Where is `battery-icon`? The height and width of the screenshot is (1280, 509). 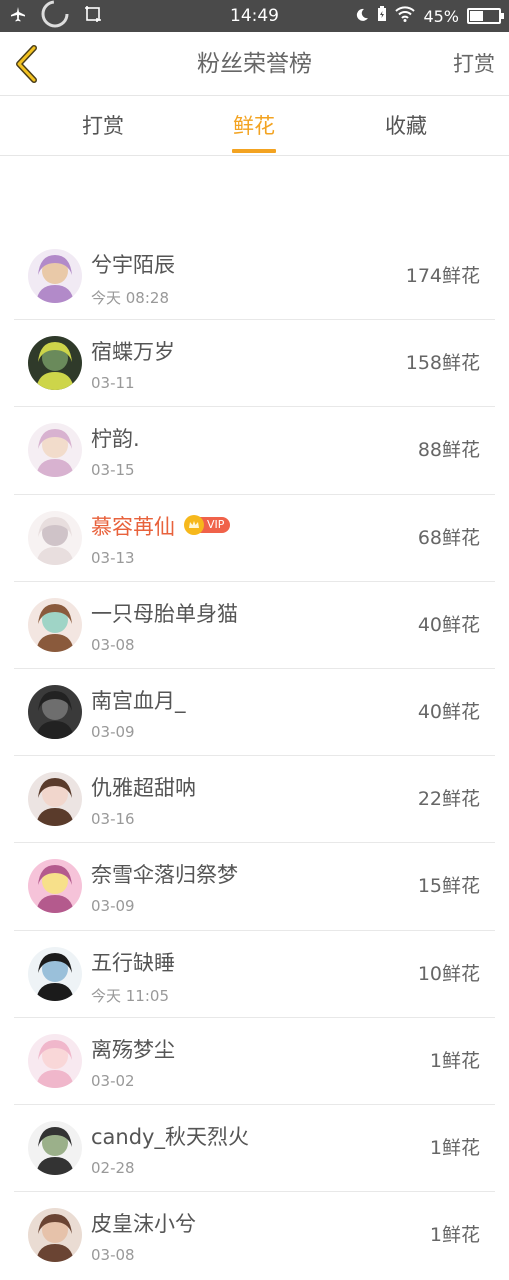
battery-icon is located at coordinates (485, 16).